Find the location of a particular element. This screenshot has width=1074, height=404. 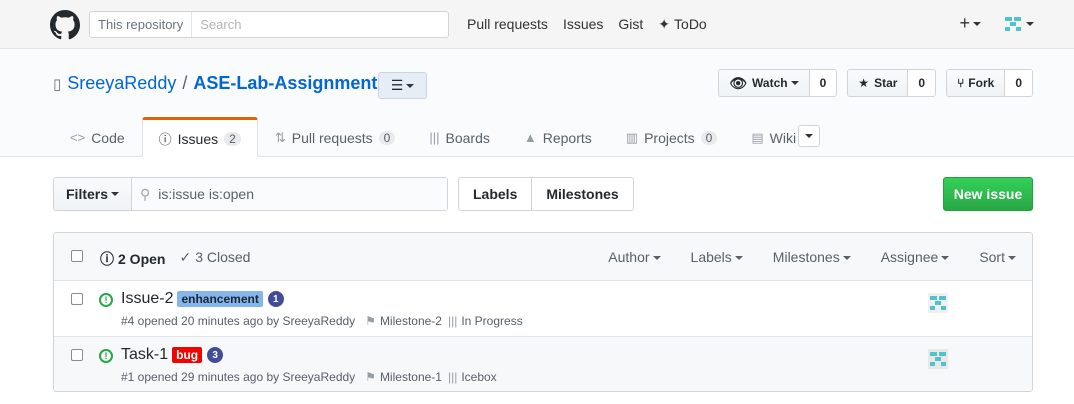

user-menu is located at coordinates (1018, 24).